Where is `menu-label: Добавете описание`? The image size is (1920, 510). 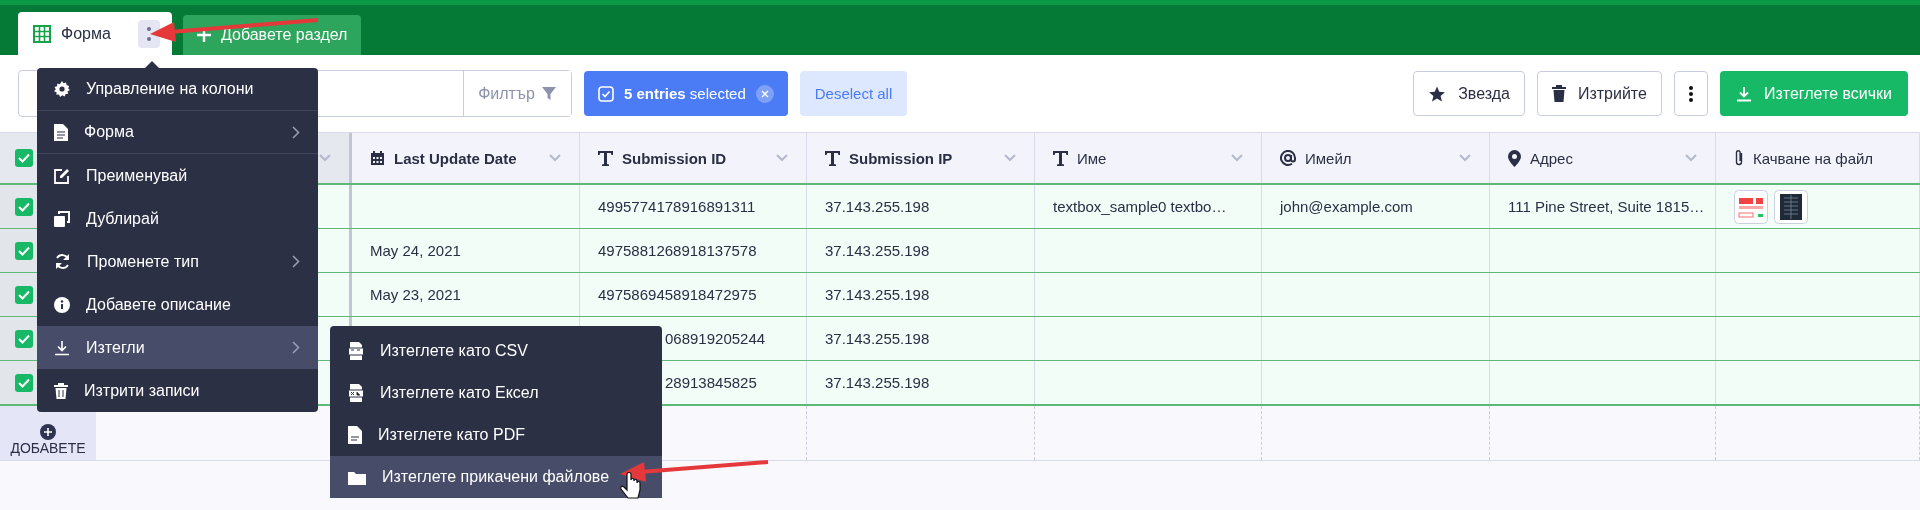
menu-label: Добавете описание is located at coordinates (159, 304).